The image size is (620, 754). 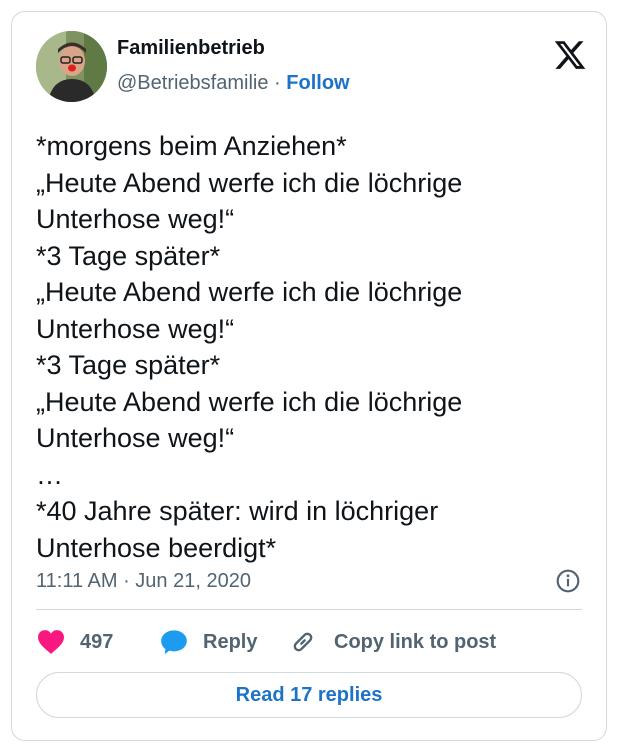 I want to click on copy-link-label: Copy link to post, so click(x=415, y=641).